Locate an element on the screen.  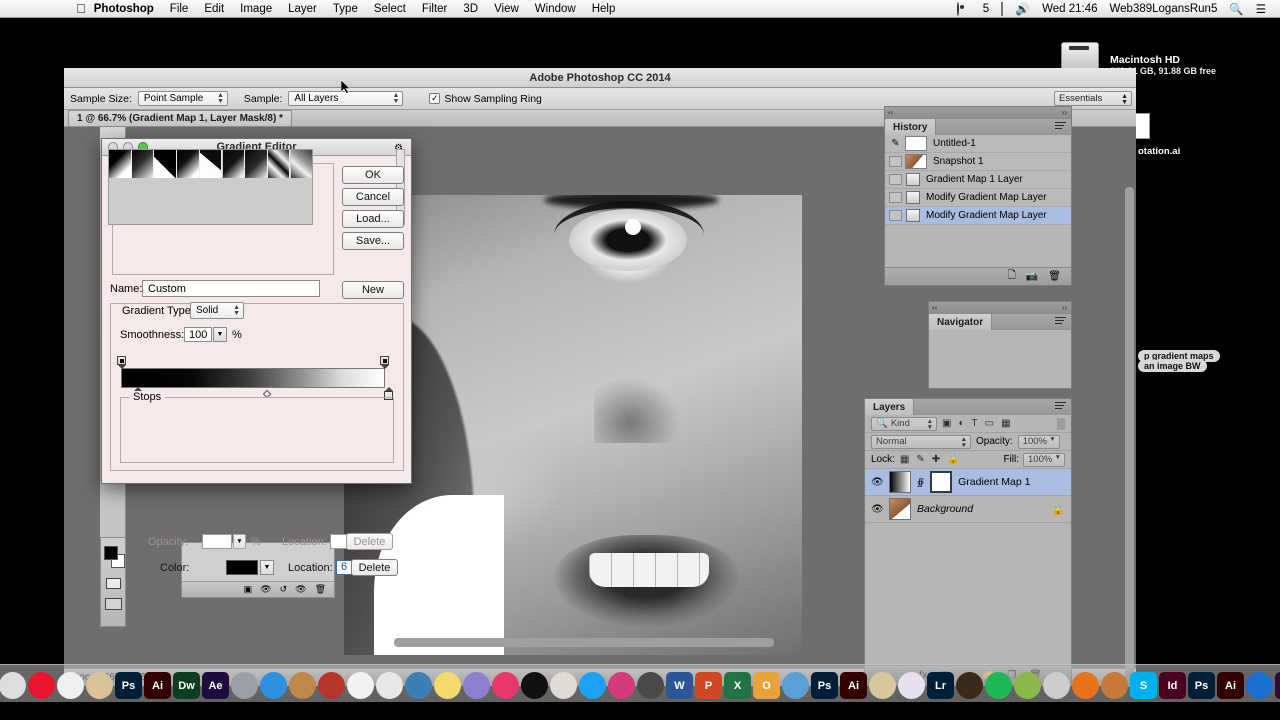
show-sampling-ring-checkbox: ✓ is located at coordinates (435, 98).